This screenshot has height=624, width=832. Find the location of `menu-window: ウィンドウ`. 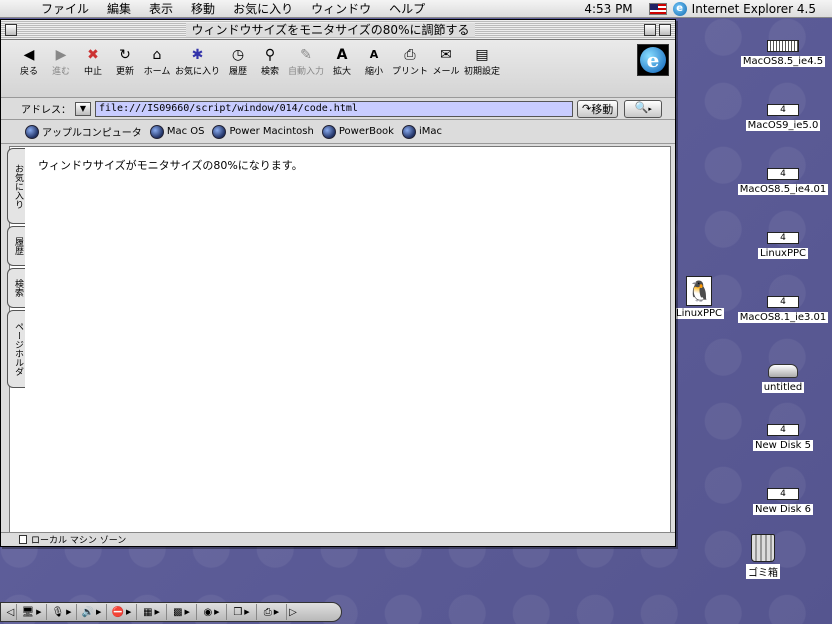

menu-window: ウィンドウ is located at coordinates (341, 8).